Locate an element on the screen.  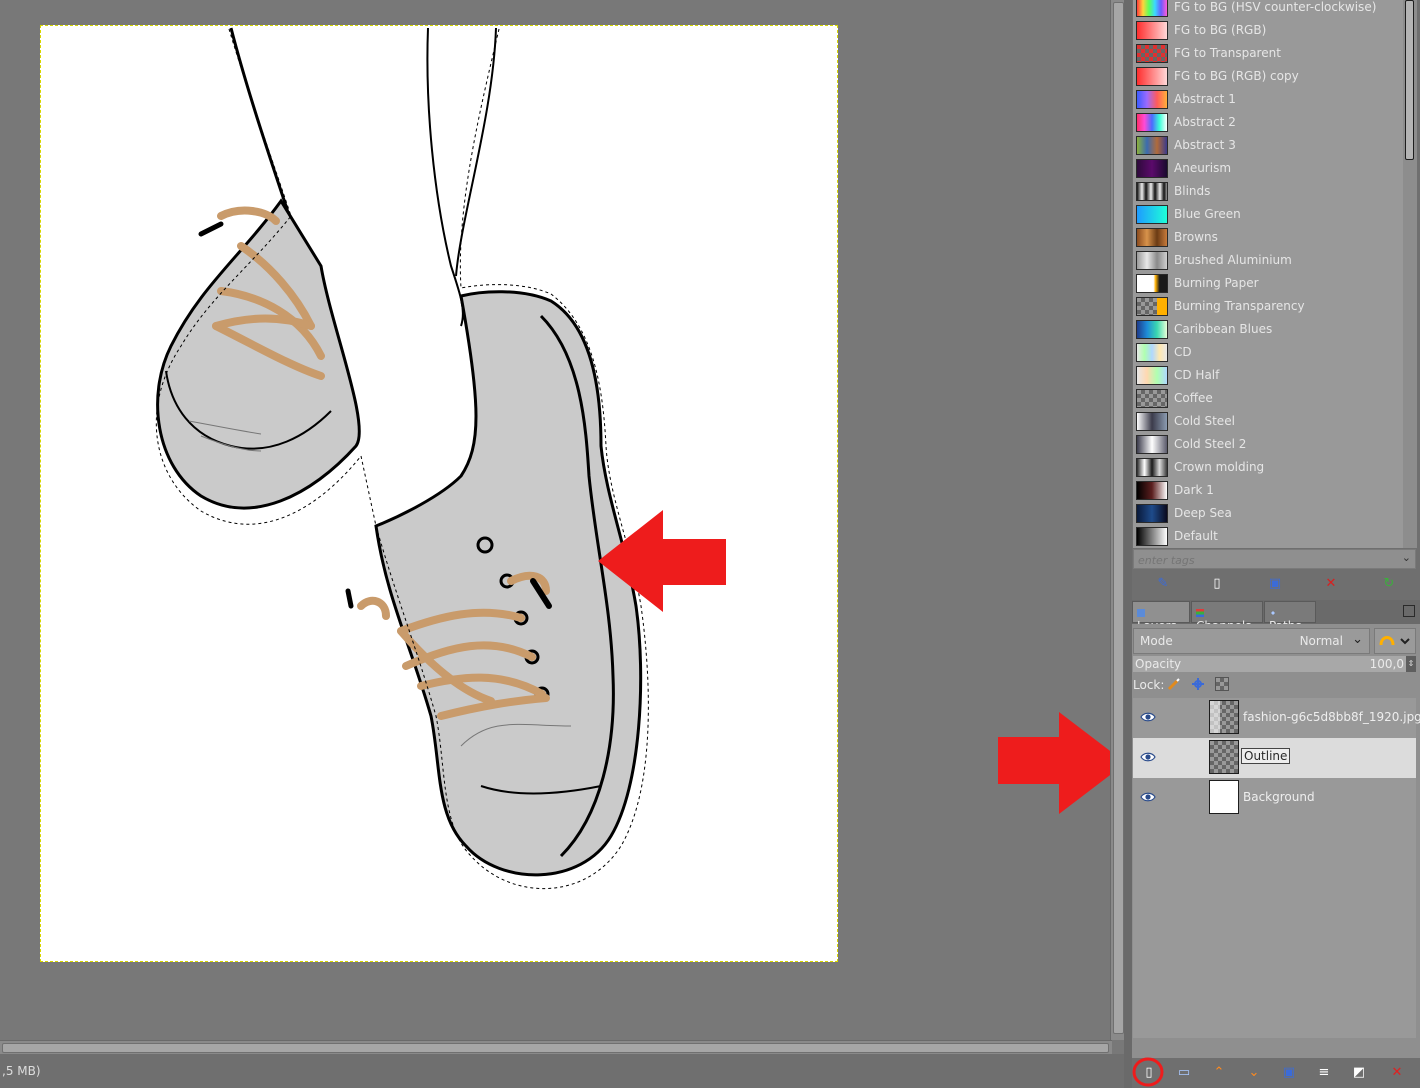
canvas-vertical-scrollbar is located at coordinates (1117, 520).